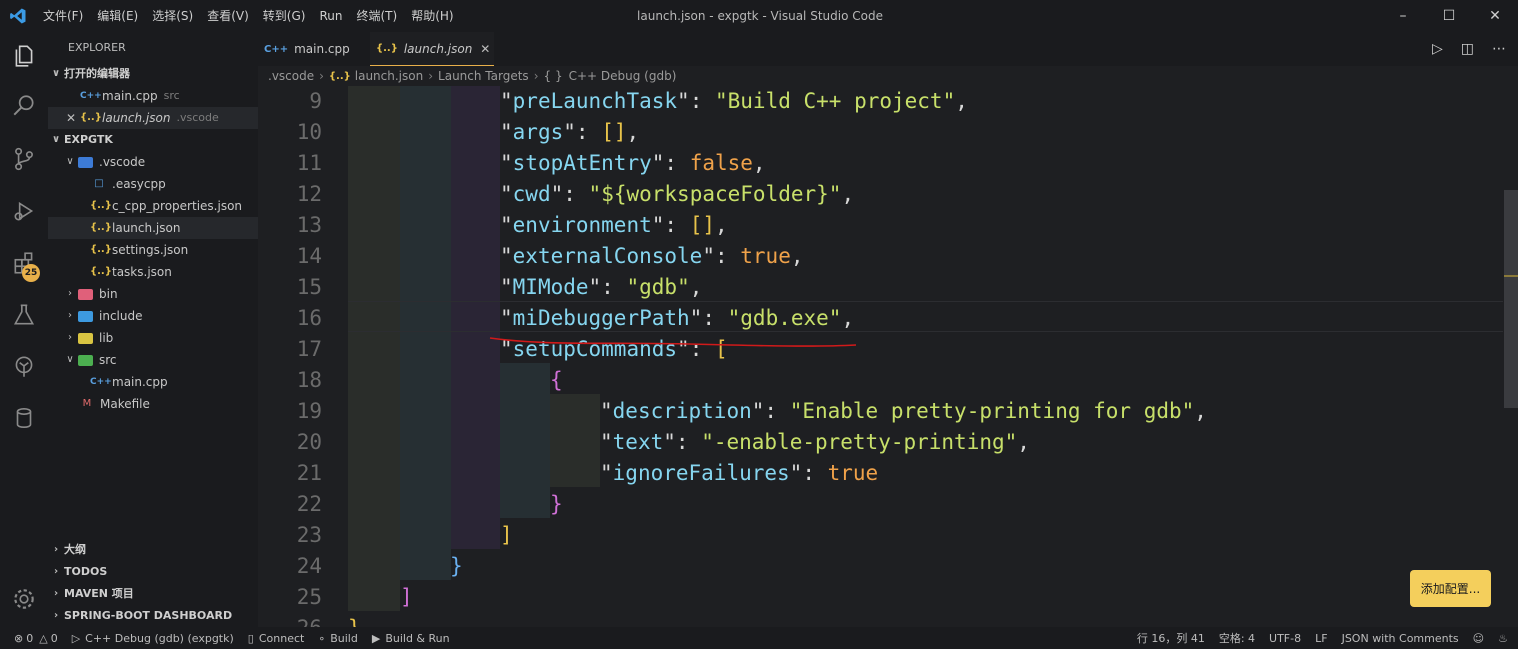  Describe the element at coordinates (1499, 49) in the screenshot. I see `more-actions-icon: ⋯` at that location.